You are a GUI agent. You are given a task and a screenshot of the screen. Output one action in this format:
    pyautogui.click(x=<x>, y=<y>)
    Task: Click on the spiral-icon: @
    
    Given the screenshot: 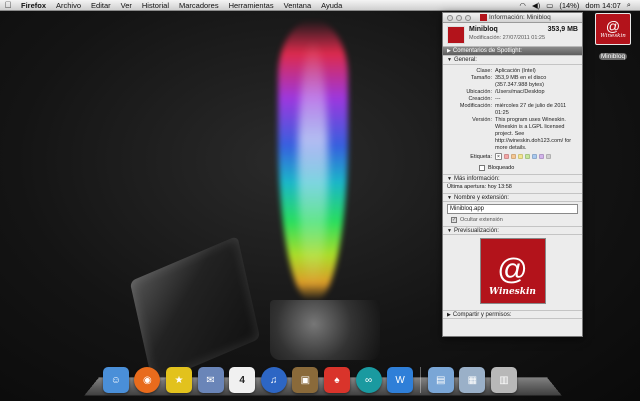 What is the action you would take?
    pyautogui.click(x=613, y=26)
    